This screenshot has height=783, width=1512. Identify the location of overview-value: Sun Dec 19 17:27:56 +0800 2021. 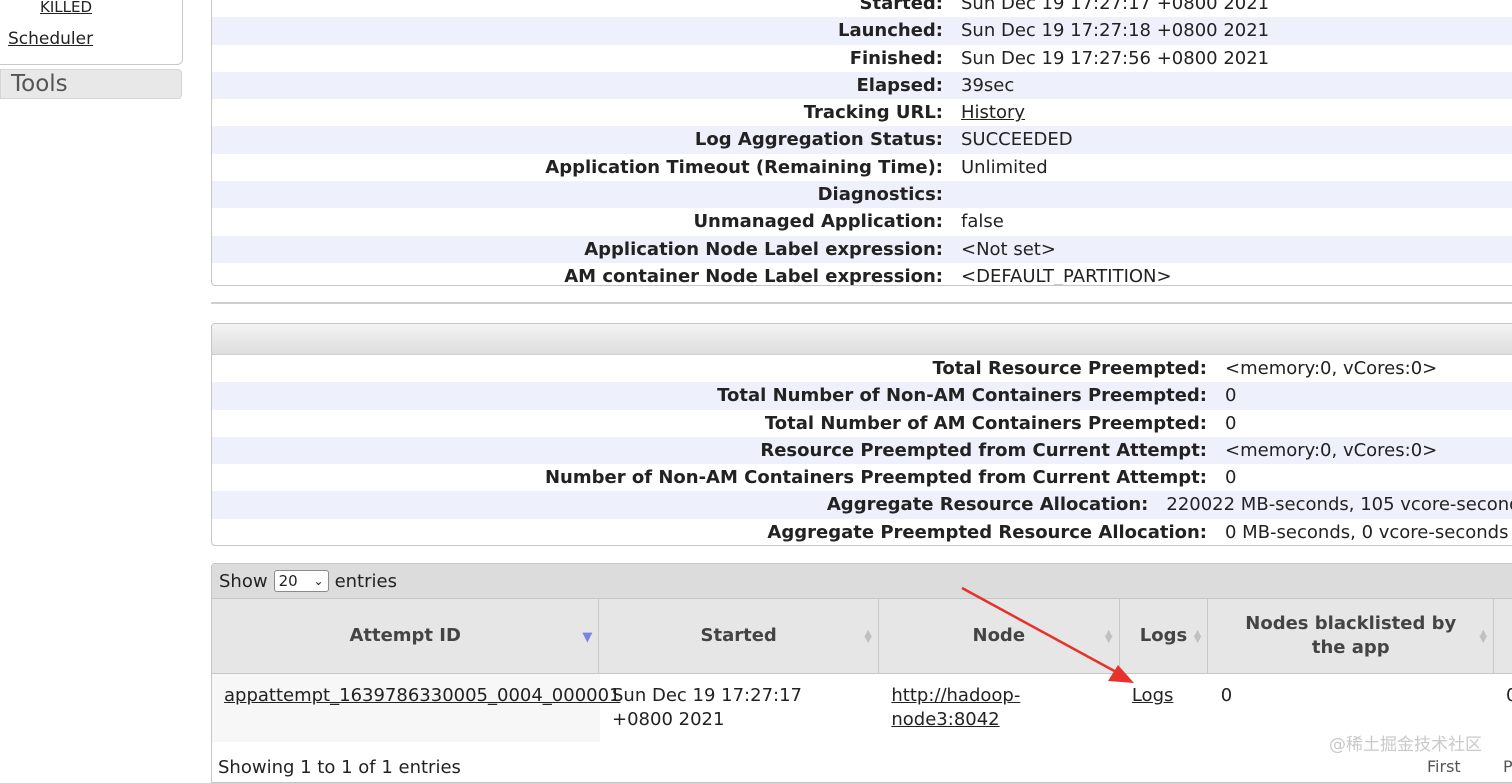
(1115, 58).